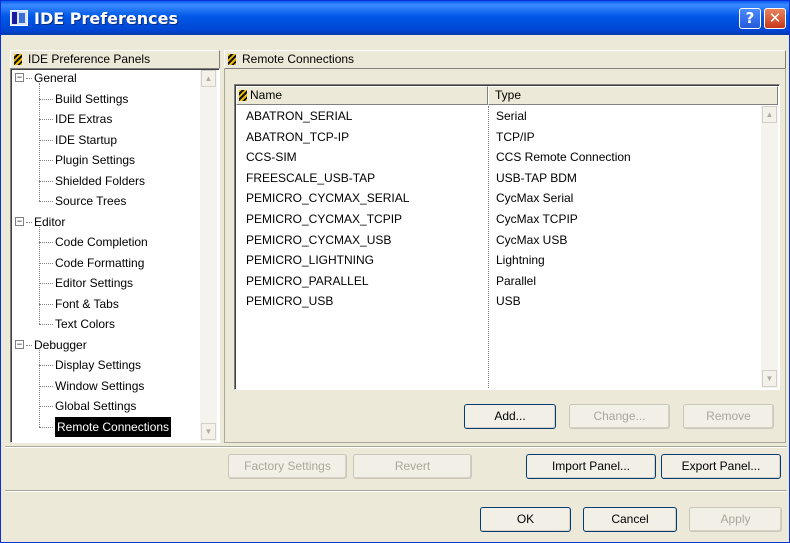  I want to click on connection-name: ABATRON_SERIAL, so click(299, 116).